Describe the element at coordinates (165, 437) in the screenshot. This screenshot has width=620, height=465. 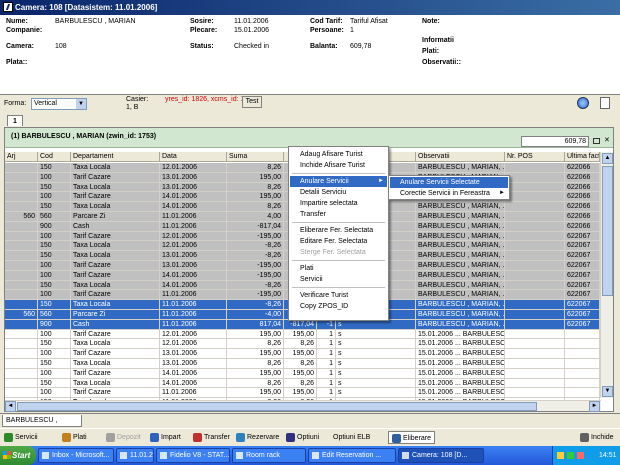
I see `action-impart-button: Impart` at that location.